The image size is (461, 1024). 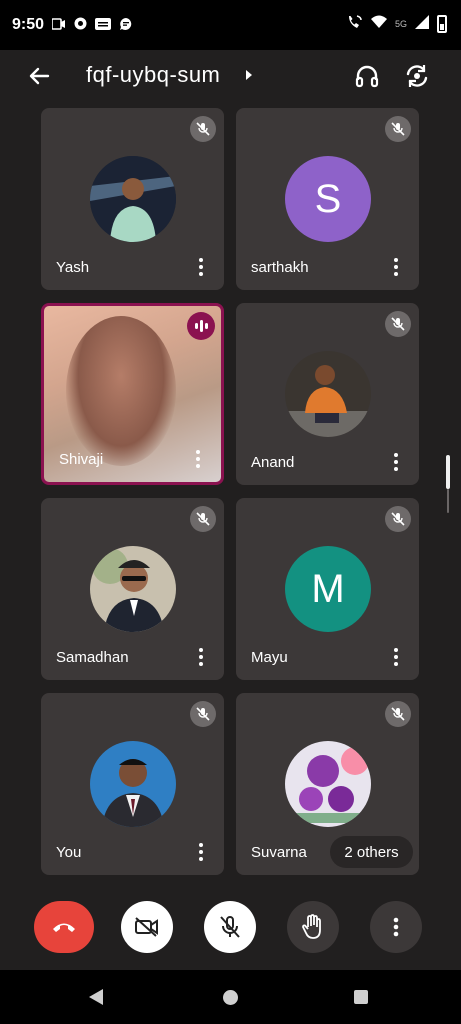 I want to click on caret-right-icon, so click(x=249, y=75).